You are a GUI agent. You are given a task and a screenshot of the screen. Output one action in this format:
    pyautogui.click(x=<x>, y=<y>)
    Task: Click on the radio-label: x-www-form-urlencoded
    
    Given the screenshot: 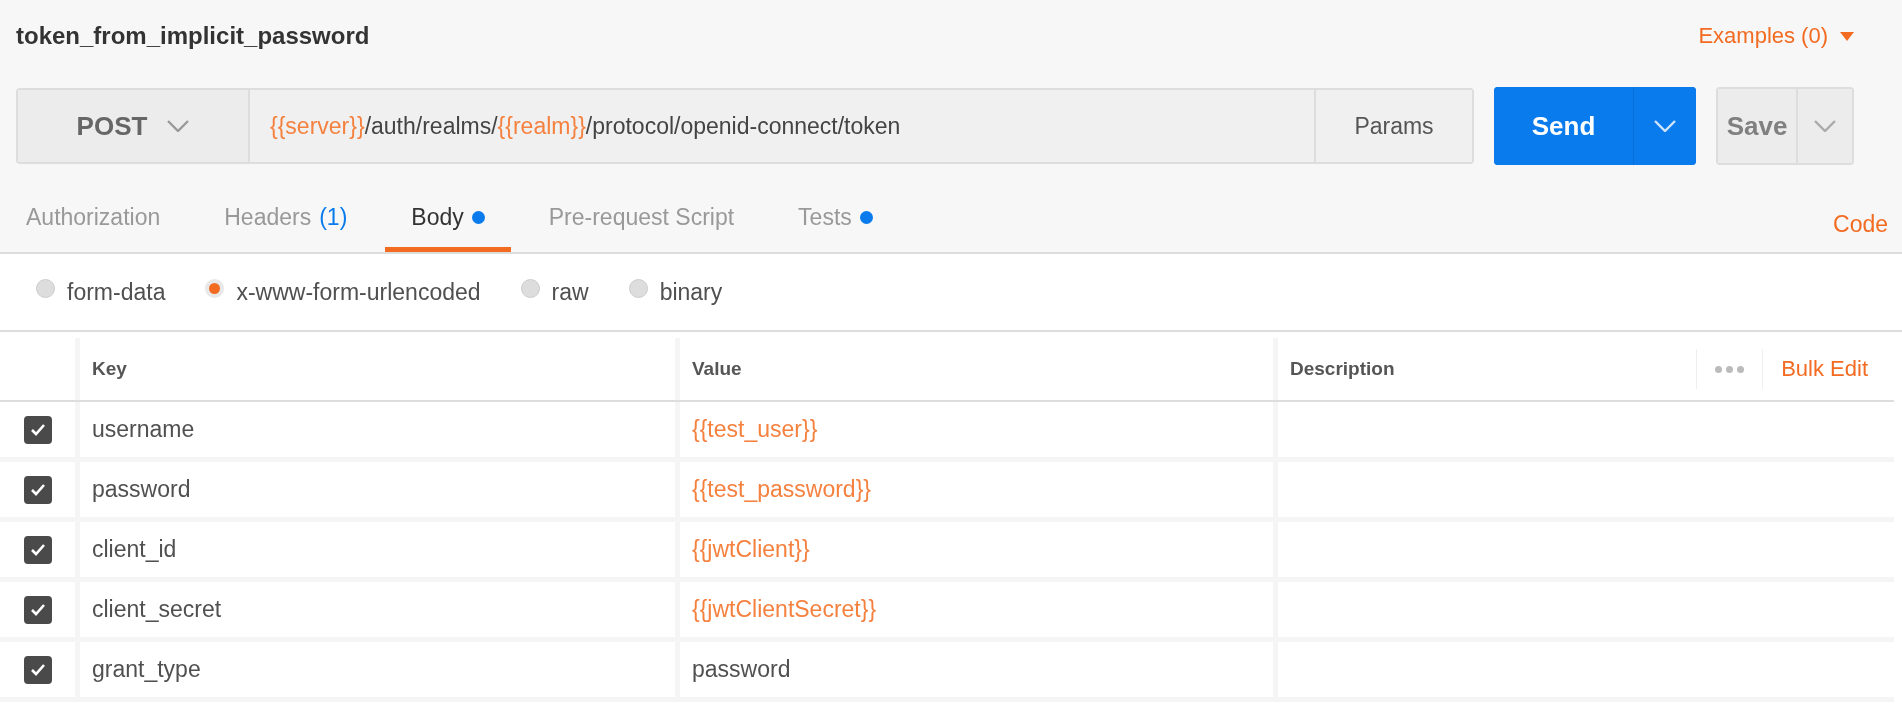 What is the action you would take?
    pyautogui.click(x=358, y=292)
    